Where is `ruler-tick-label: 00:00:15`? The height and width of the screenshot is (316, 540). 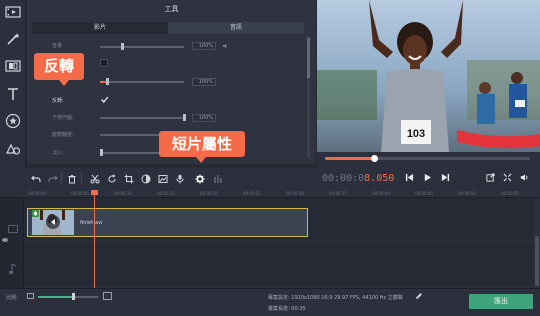
ruler-tick-label: 00:00:15 is located at coordinates (166, 193).